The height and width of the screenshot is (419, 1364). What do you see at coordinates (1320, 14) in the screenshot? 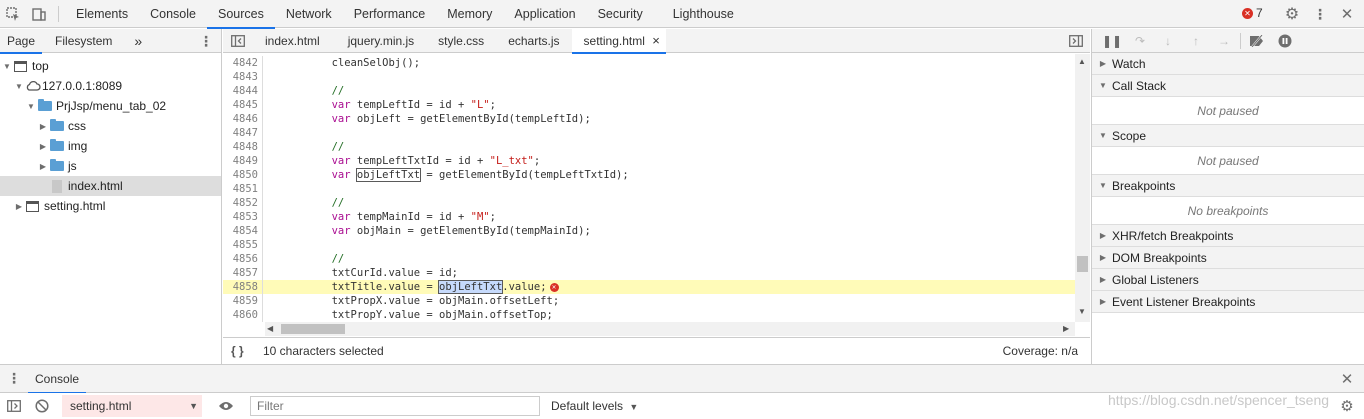
I see `more-options-icon: ⋮` at bounding box center [1320, 14].